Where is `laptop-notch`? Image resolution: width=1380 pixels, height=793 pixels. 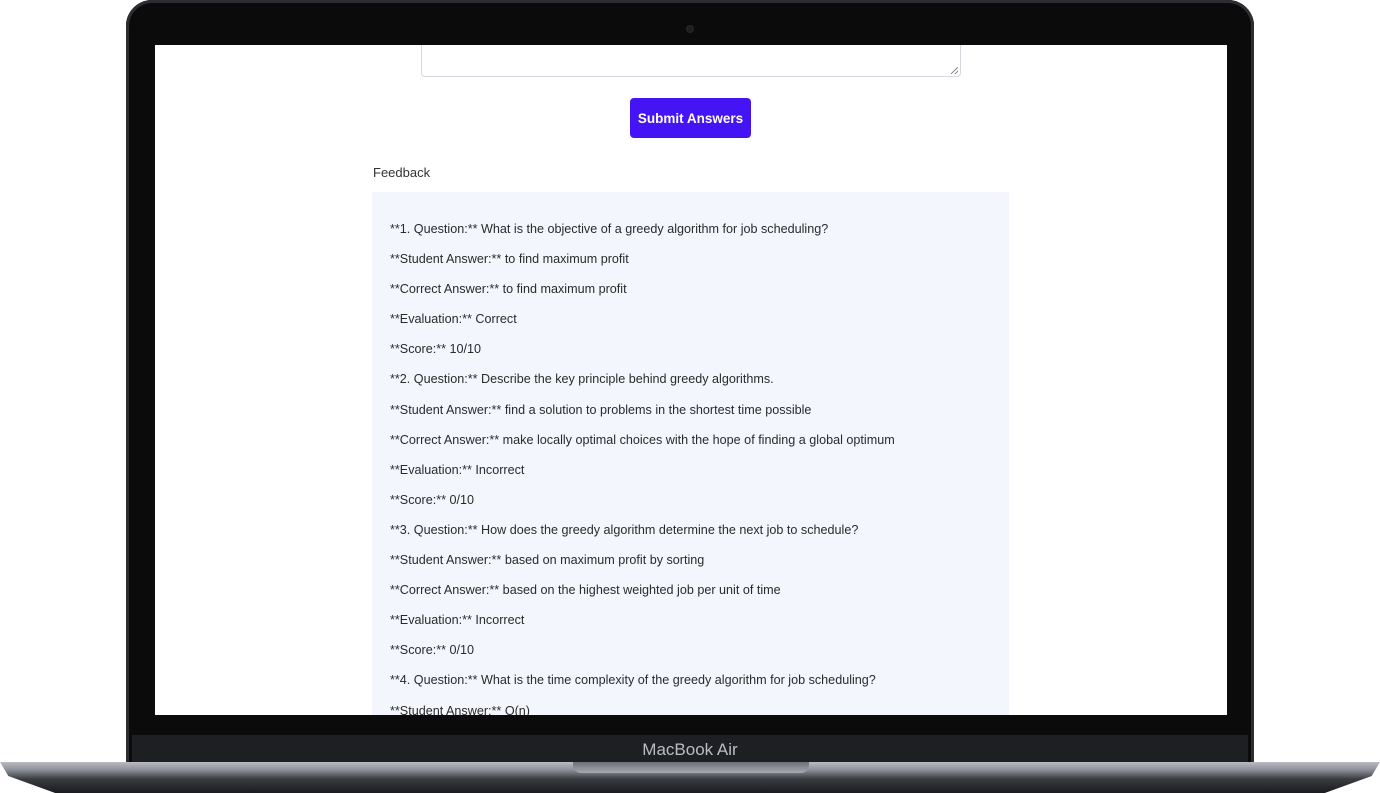 laptop-notch is located at coordinates (691, 767).